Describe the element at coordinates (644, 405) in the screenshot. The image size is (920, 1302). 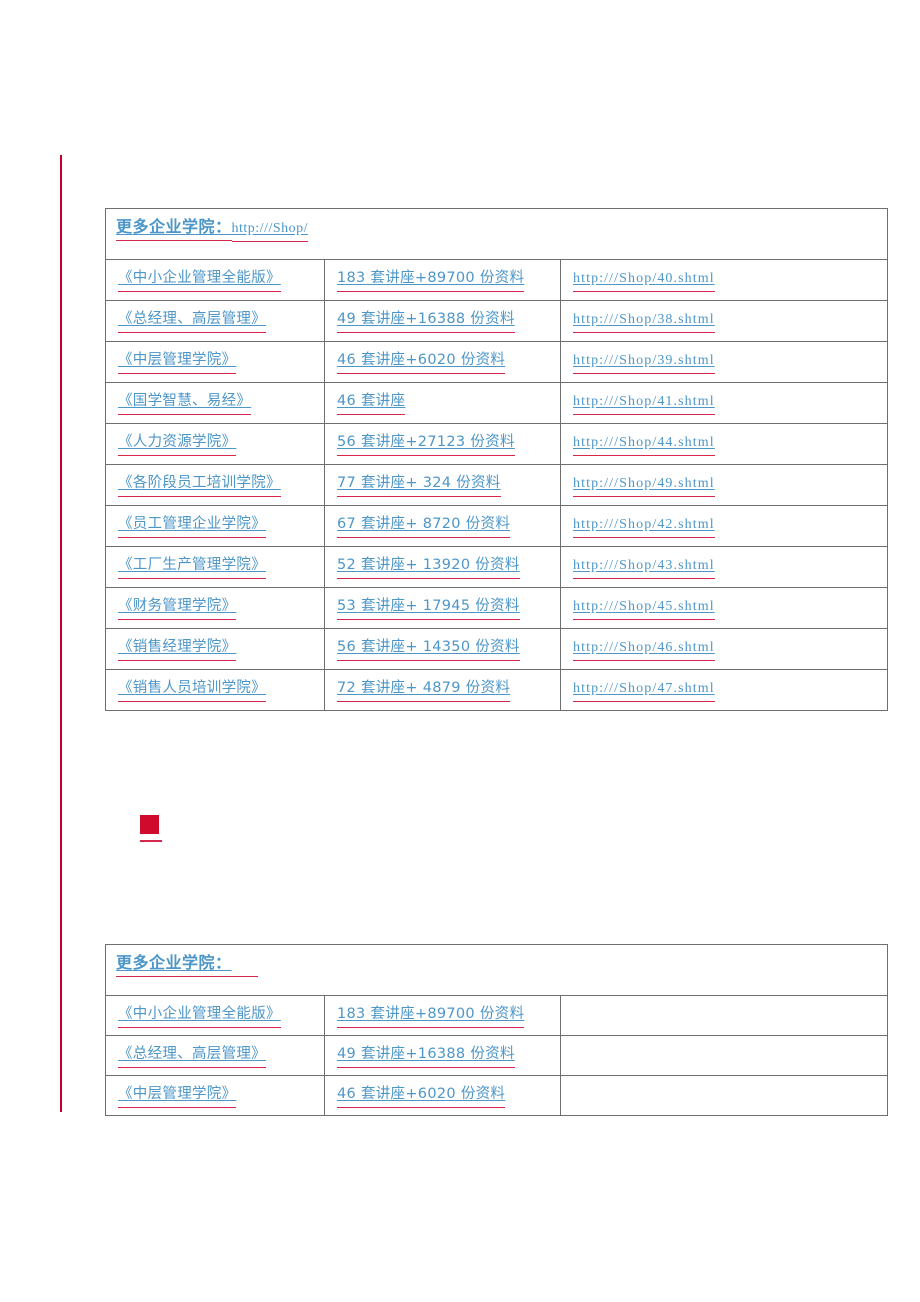
I see `course-url-text: http:///Shop/41.shtml` at that location.